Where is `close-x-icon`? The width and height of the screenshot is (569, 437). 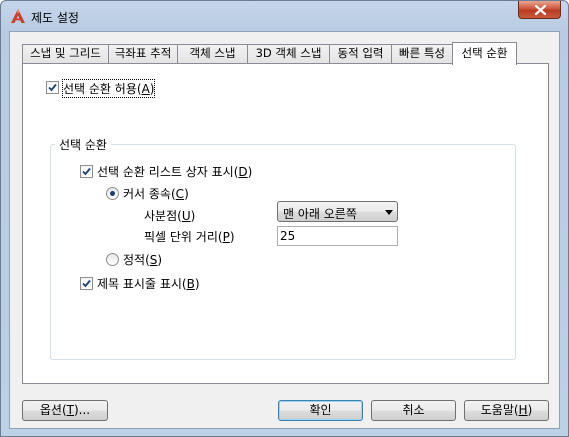
close-x-icon is located at coordinates (540, 10).